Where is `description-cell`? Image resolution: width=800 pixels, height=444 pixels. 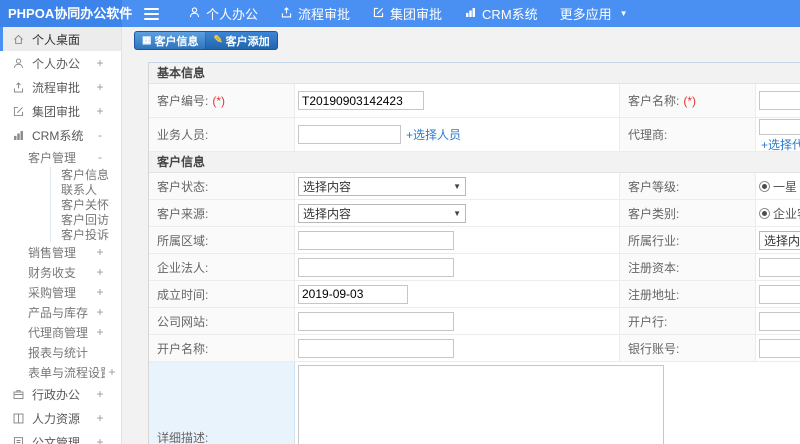
description-cell is located at coordinates (547, 403).